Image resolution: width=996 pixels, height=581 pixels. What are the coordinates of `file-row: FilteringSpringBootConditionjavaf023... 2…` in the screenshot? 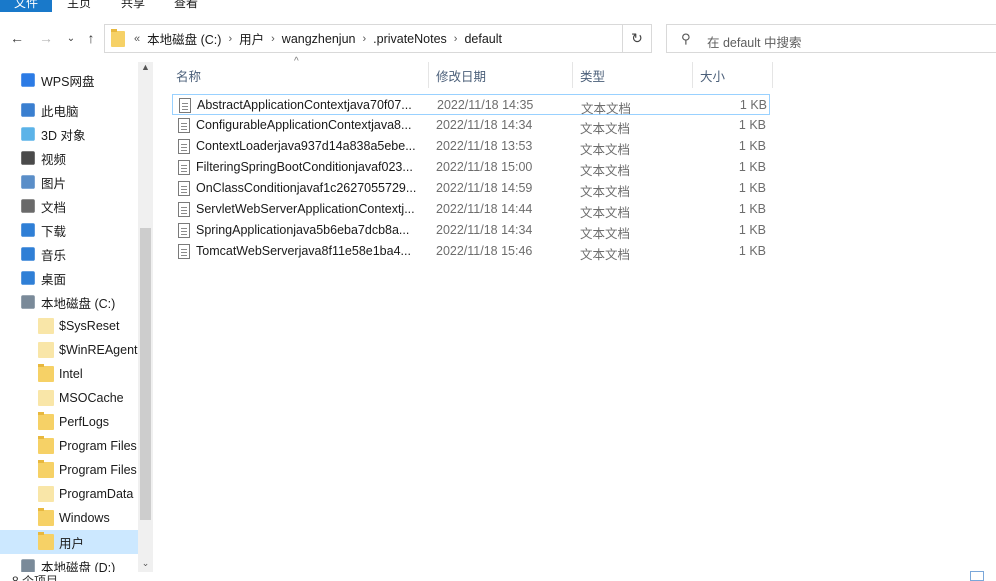 It's located at (471, 167).